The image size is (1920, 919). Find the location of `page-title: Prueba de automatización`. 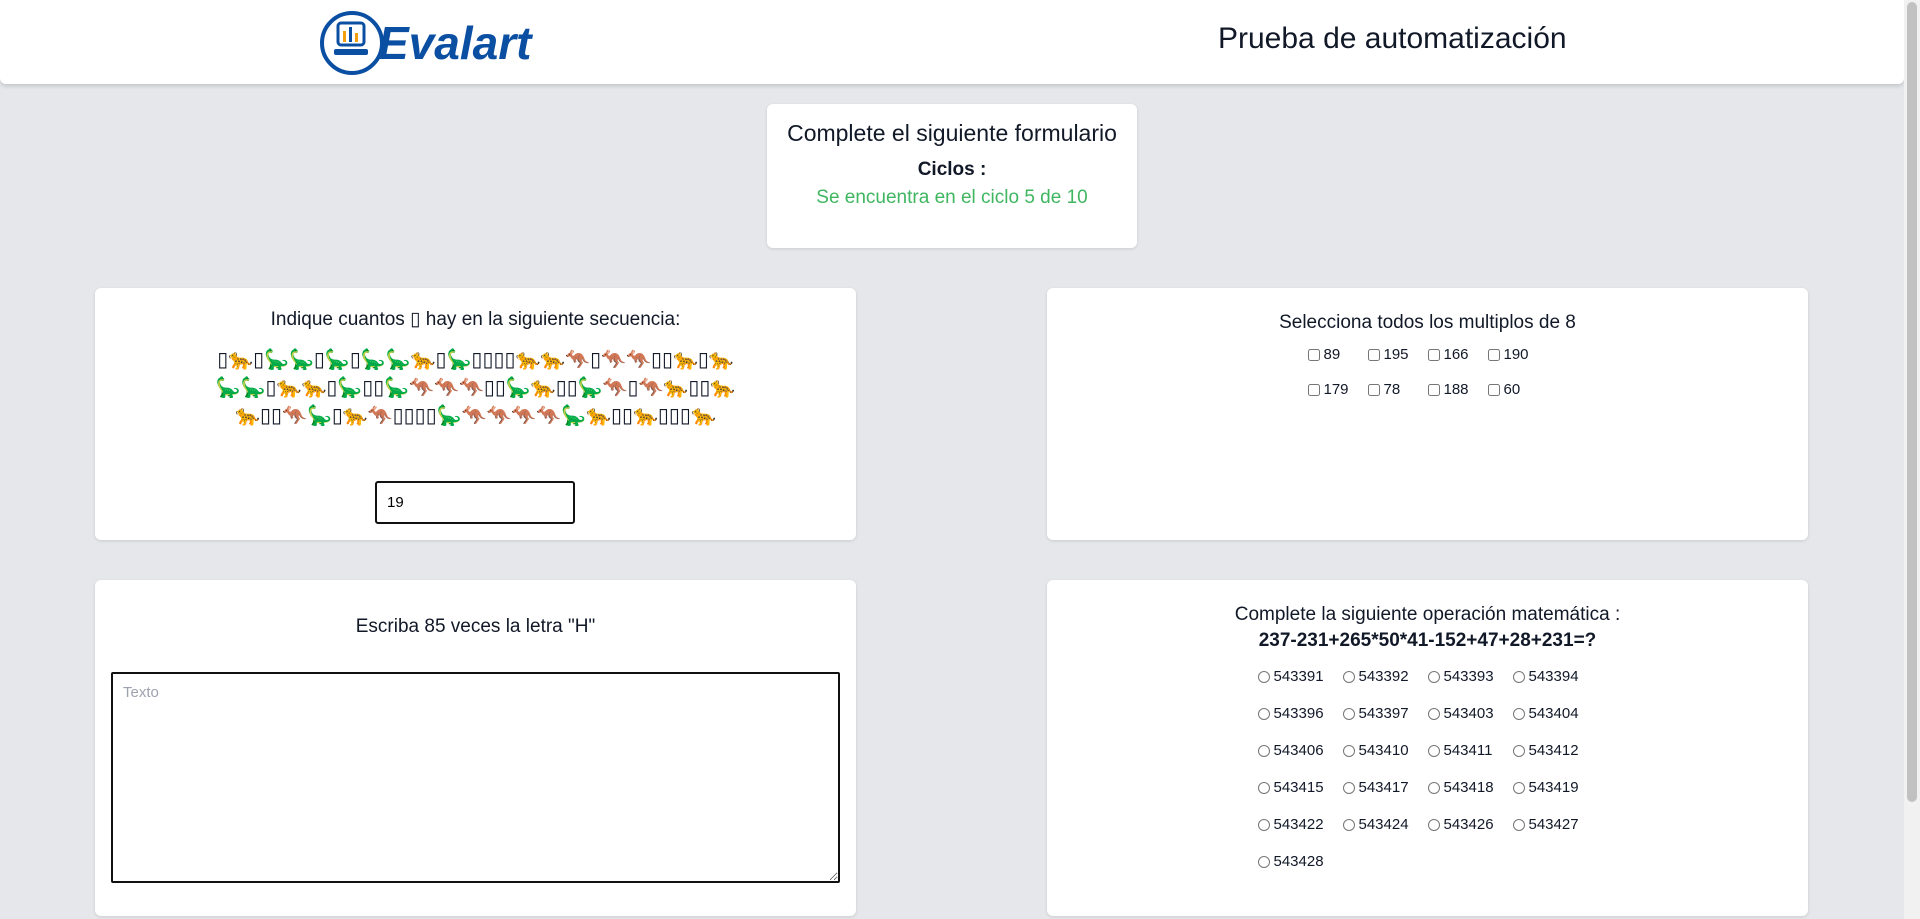

page-title: Prueba de automatización is located at coordinates (1392, 38).